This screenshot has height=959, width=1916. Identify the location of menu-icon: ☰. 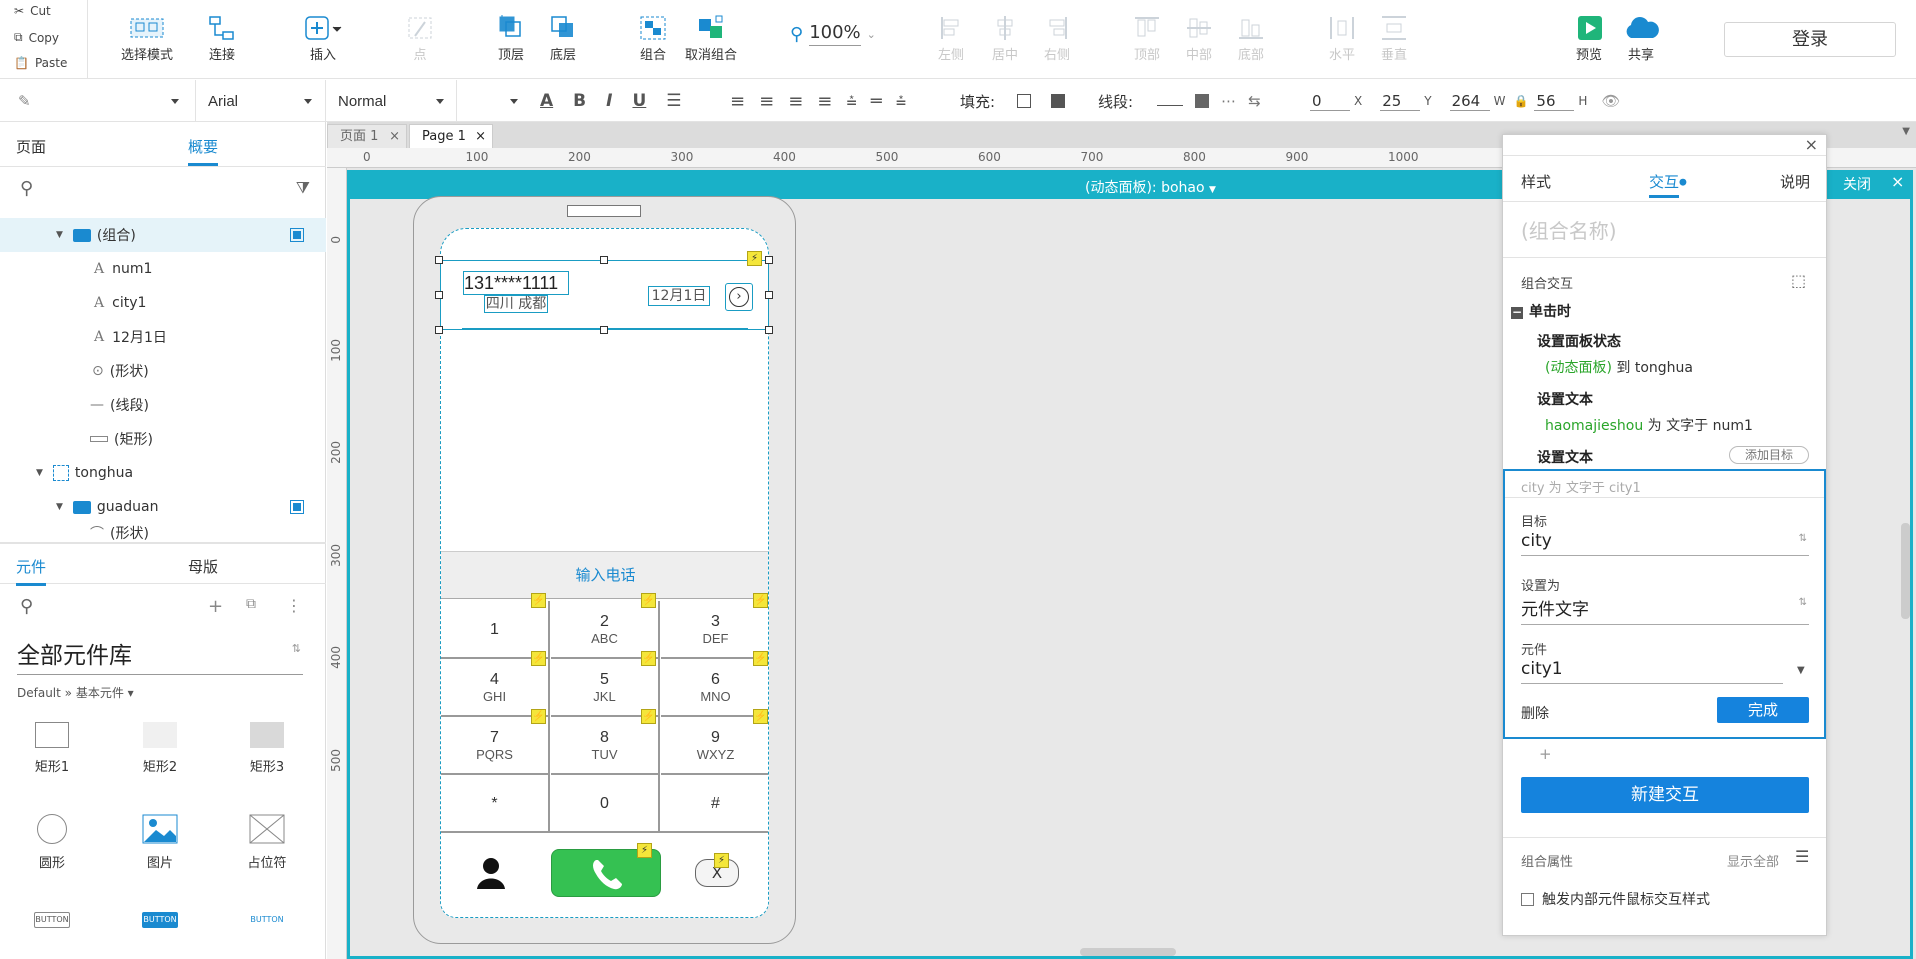
(1802, 856).